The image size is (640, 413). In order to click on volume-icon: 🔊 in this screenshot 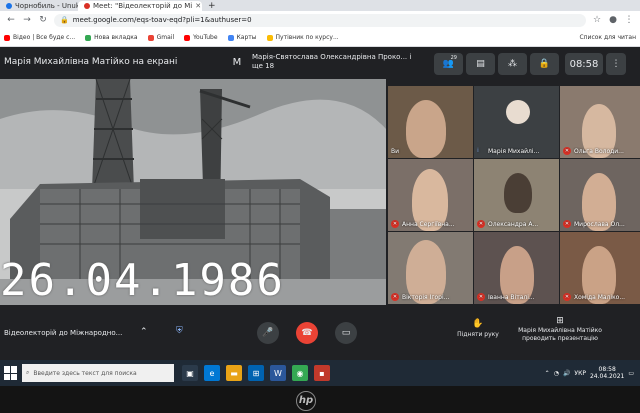, I will do `click(566, 373)`.